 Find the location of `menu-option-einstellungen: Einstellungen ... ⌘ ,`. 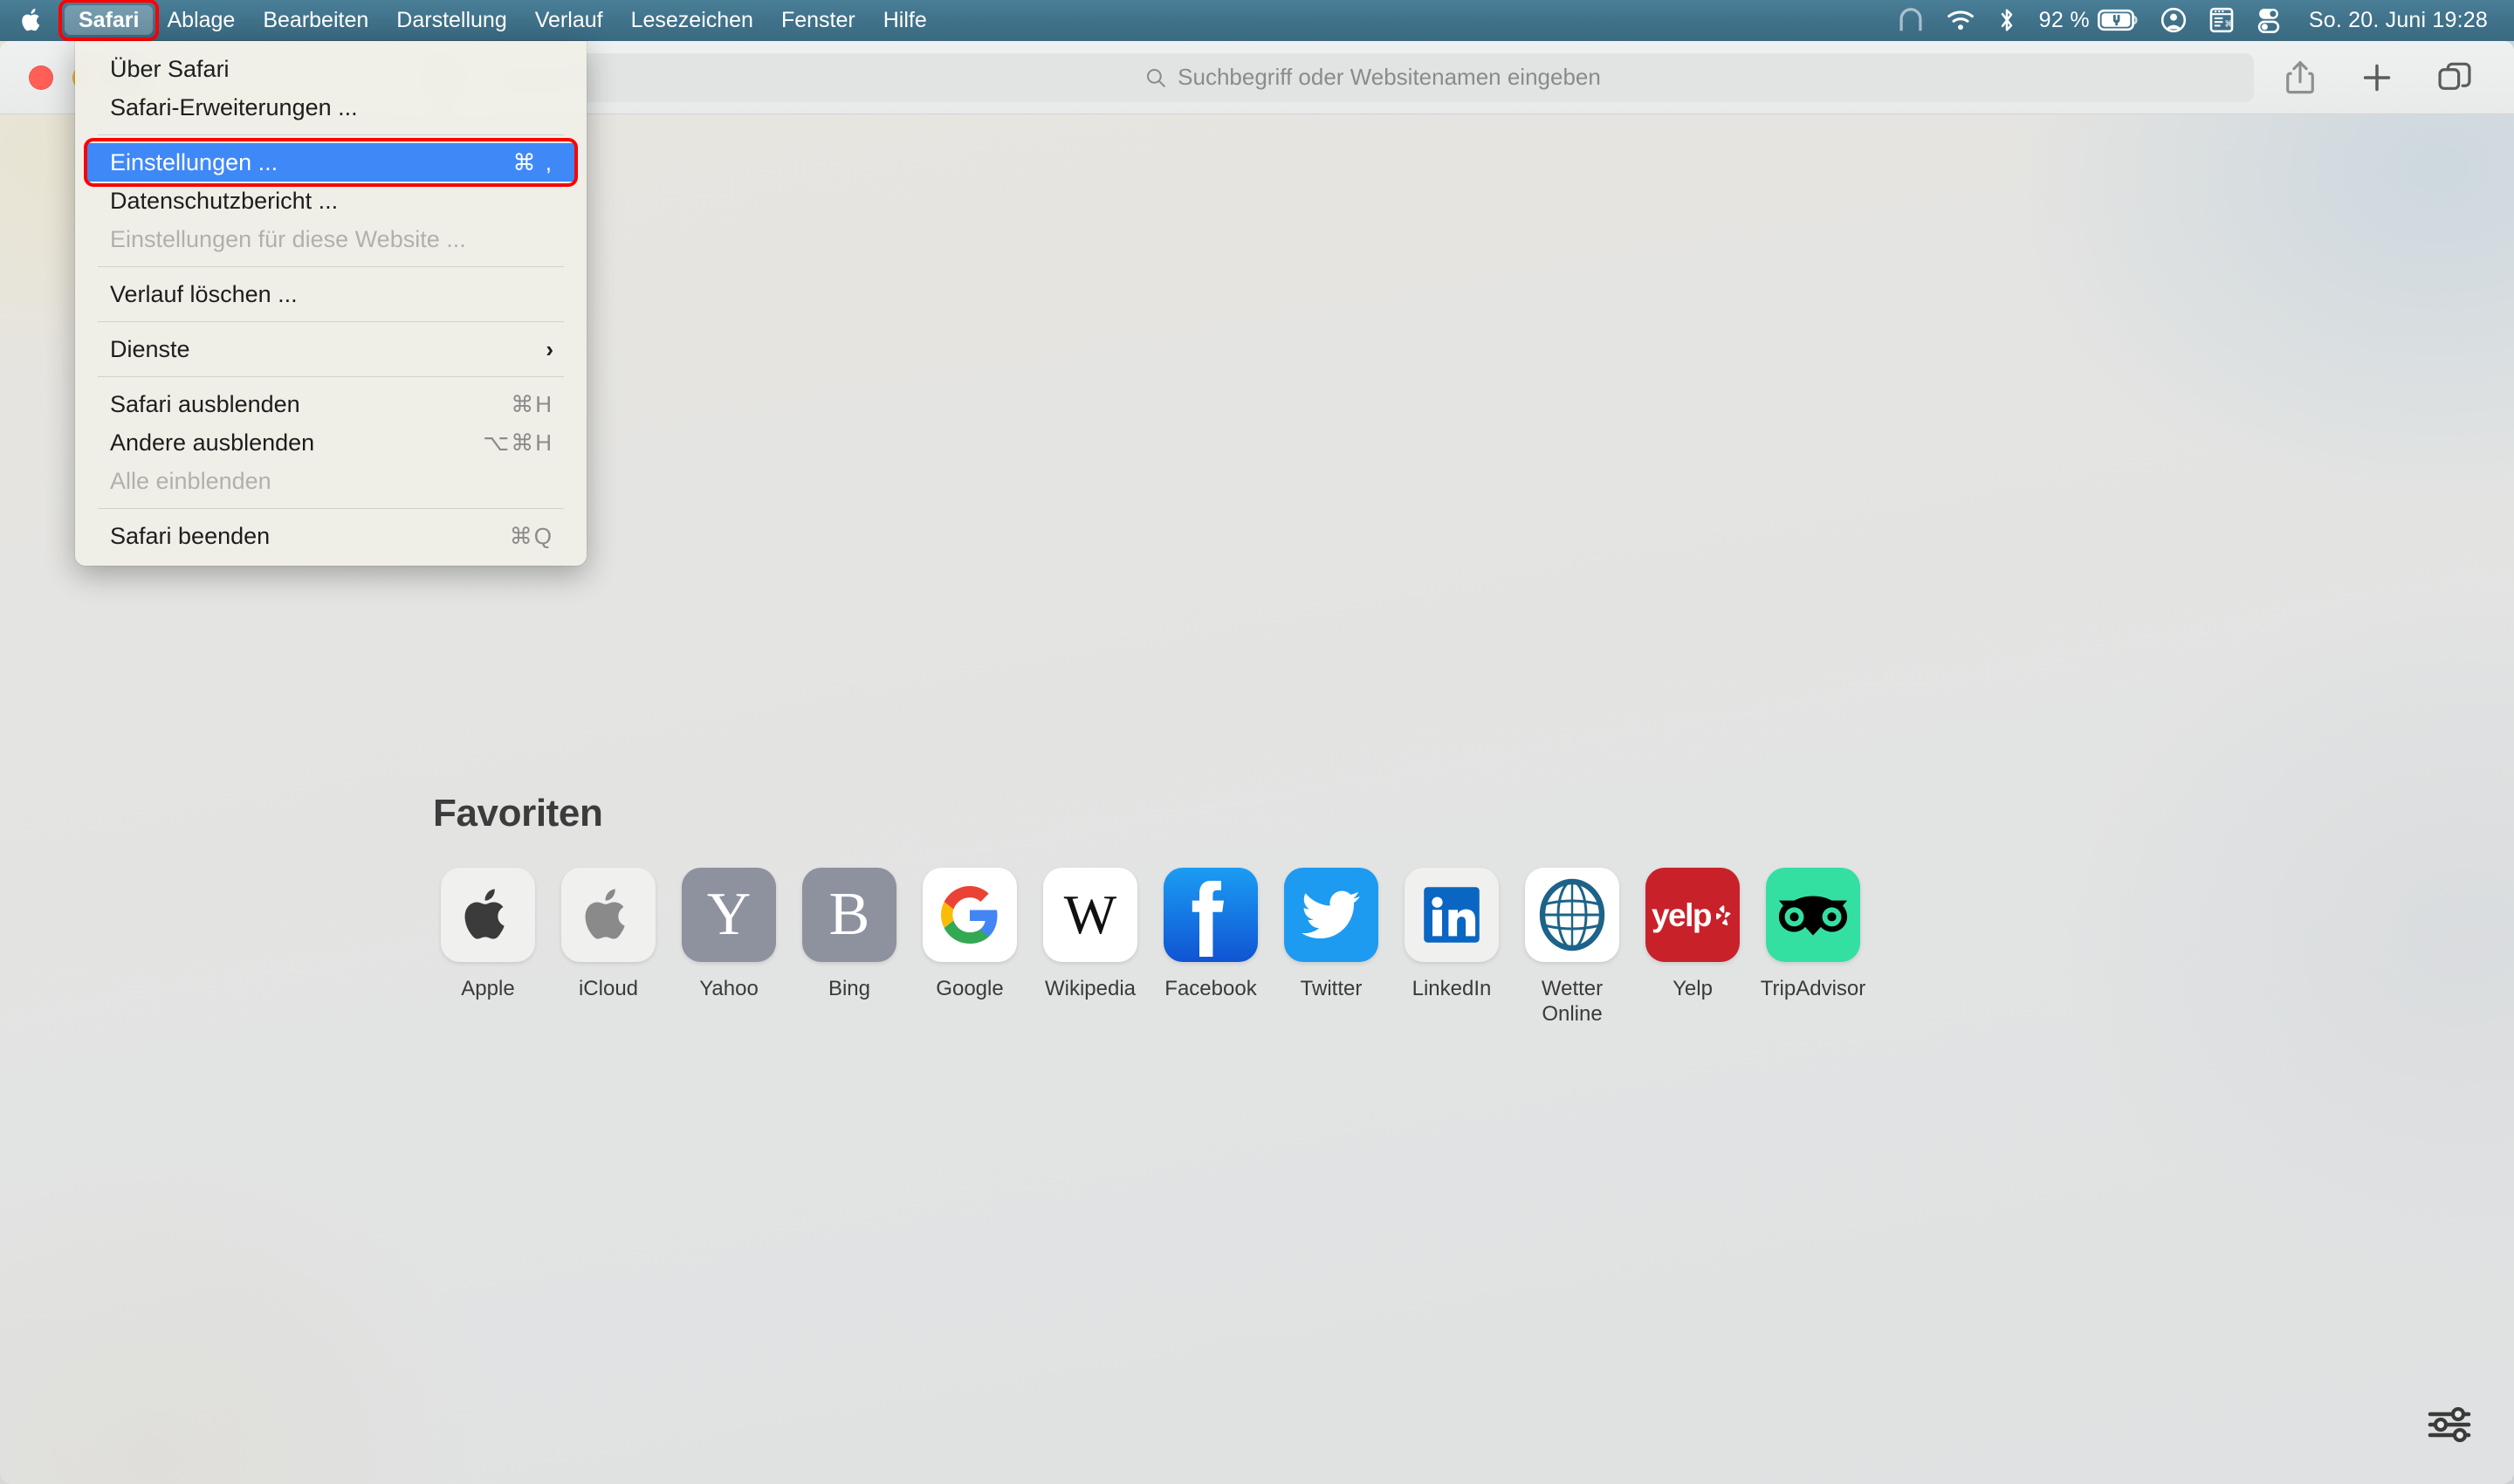

menu-option-einstellungen: Einstellungen ... ⌘ , is located at coordinates (331, 163).